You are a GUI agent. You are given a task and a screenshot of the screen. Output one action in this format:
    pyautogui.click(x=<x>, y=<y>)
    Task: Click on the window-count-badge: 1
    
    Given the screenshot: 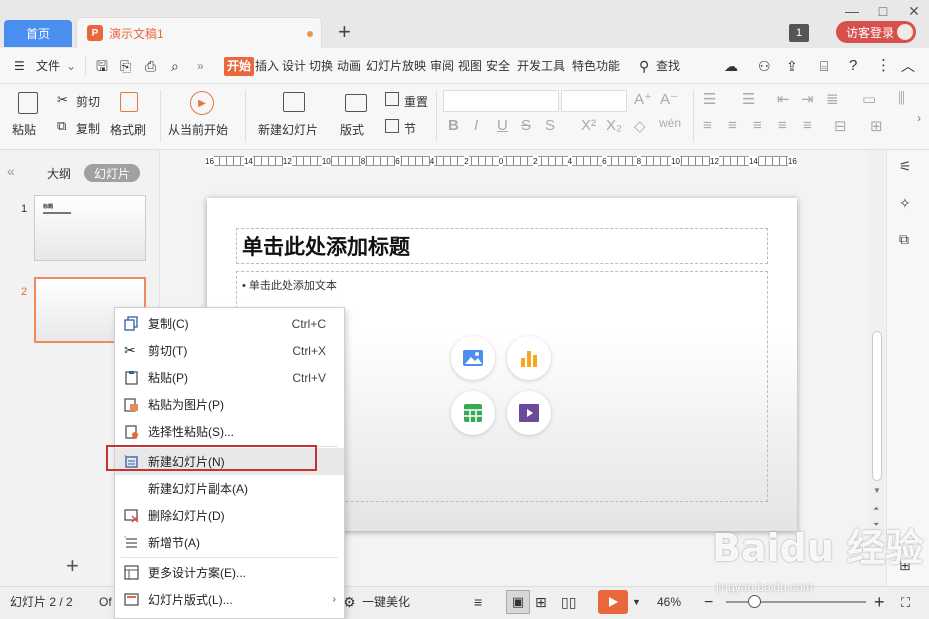 What is the action you would take?
    pyautogui.click(x=799, y=33)
    